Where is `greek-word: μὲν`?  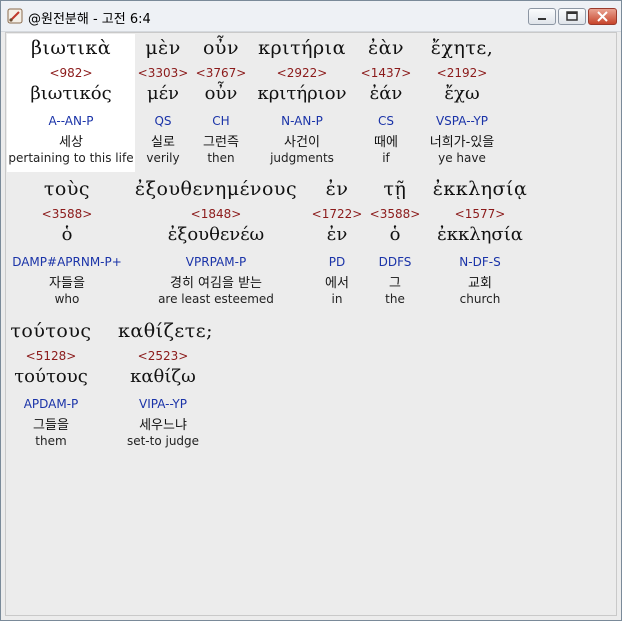 greek-word: μὲν is located at coordinates (163, 48).